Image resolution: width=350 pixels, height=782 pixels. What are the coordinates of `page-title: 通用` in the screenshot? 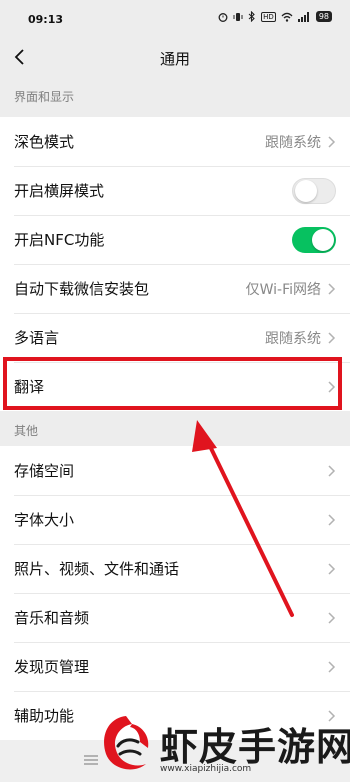 It's located at (174, 59).